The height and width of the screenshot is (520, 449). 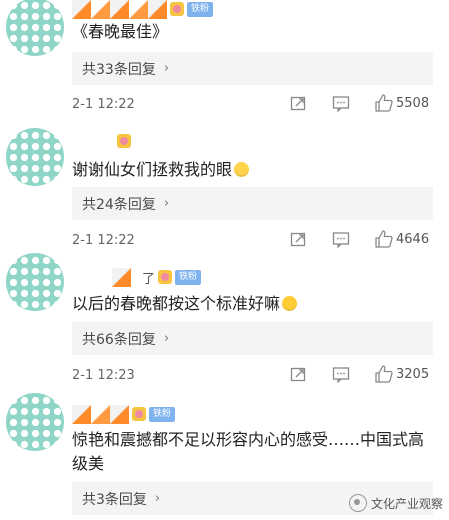 I want to click on reply-count-label: 共66条回复, so click(x=119, y=339).